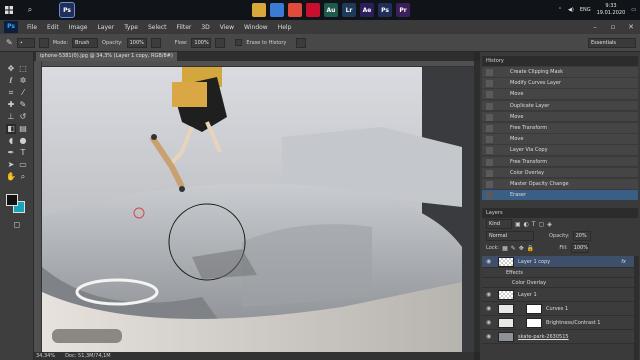  Describe the element at coordinates (521, 248) in the screenshot. I see `lock-move-icon: ✥` at that location.